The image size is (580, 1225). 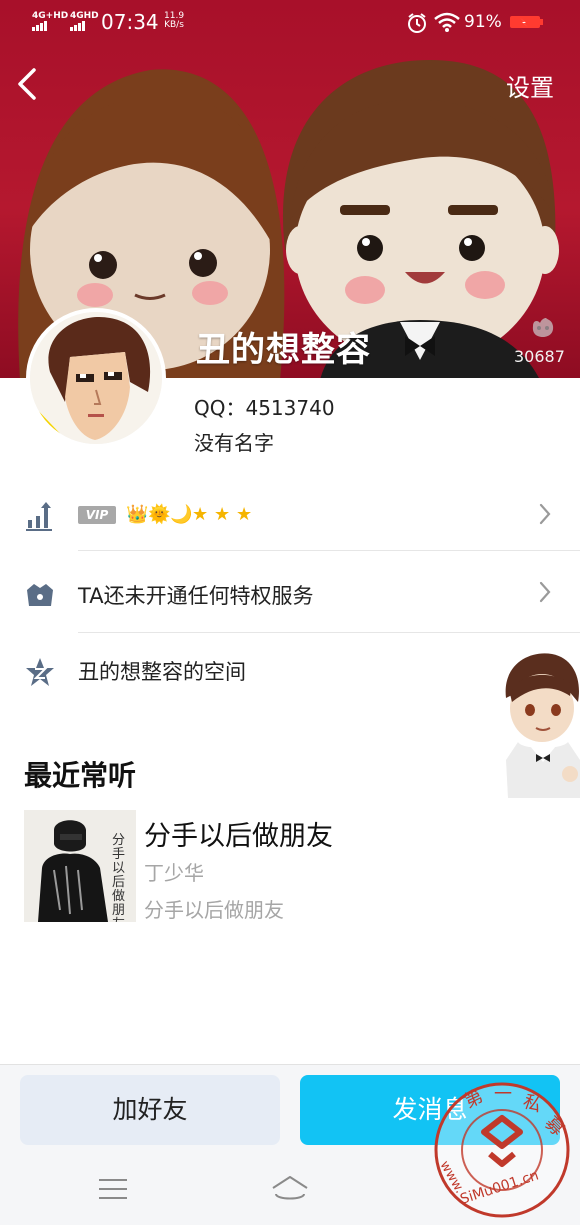 I want to click on privilege-crown-icon, so click(x=40, y=595).